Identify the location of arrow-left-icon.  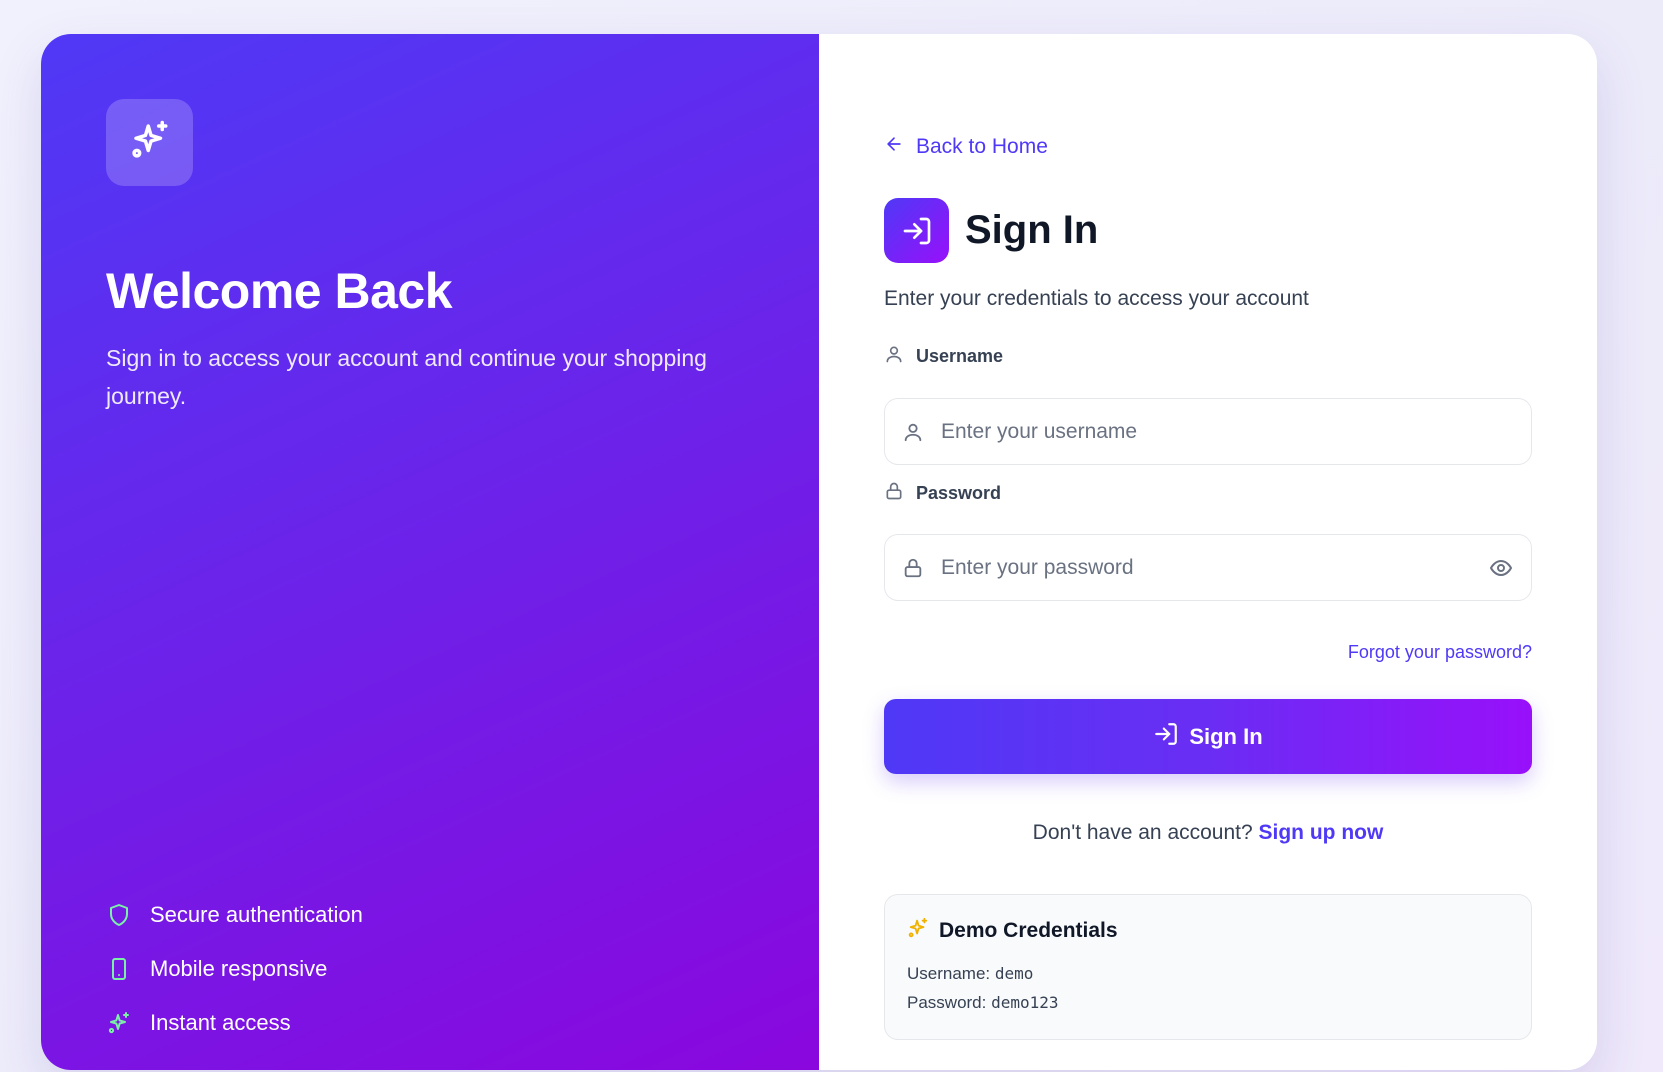
(900, 147).